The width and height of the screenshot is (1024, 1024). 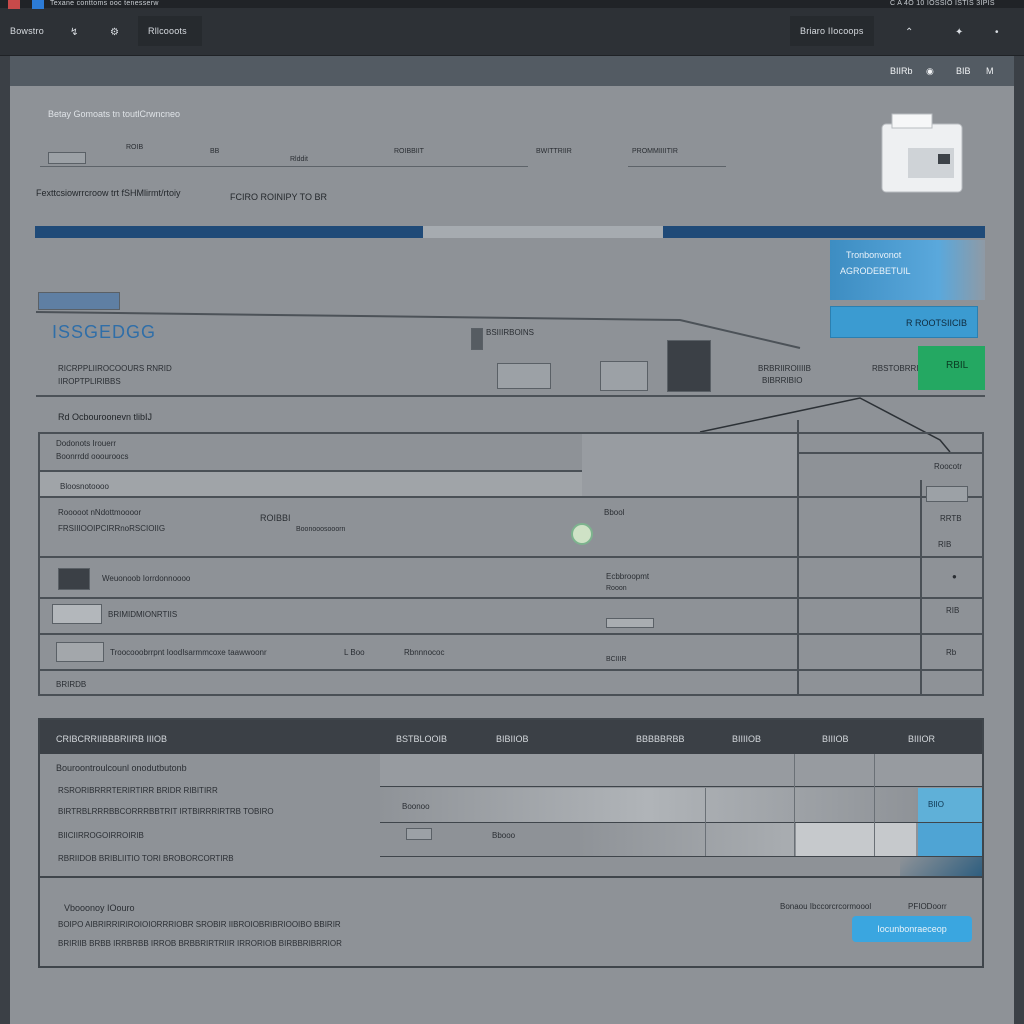 I want to click on summary-row: Bouroontroulcounl onodutbutonb, so click(x=121, y=768).